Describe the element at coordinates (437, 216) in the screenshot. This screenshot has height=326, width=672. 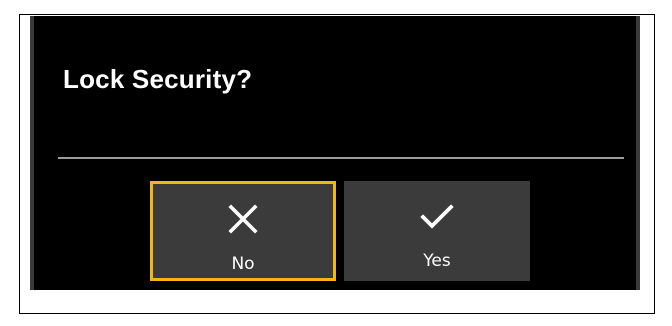
I see `check-icon` at that location.